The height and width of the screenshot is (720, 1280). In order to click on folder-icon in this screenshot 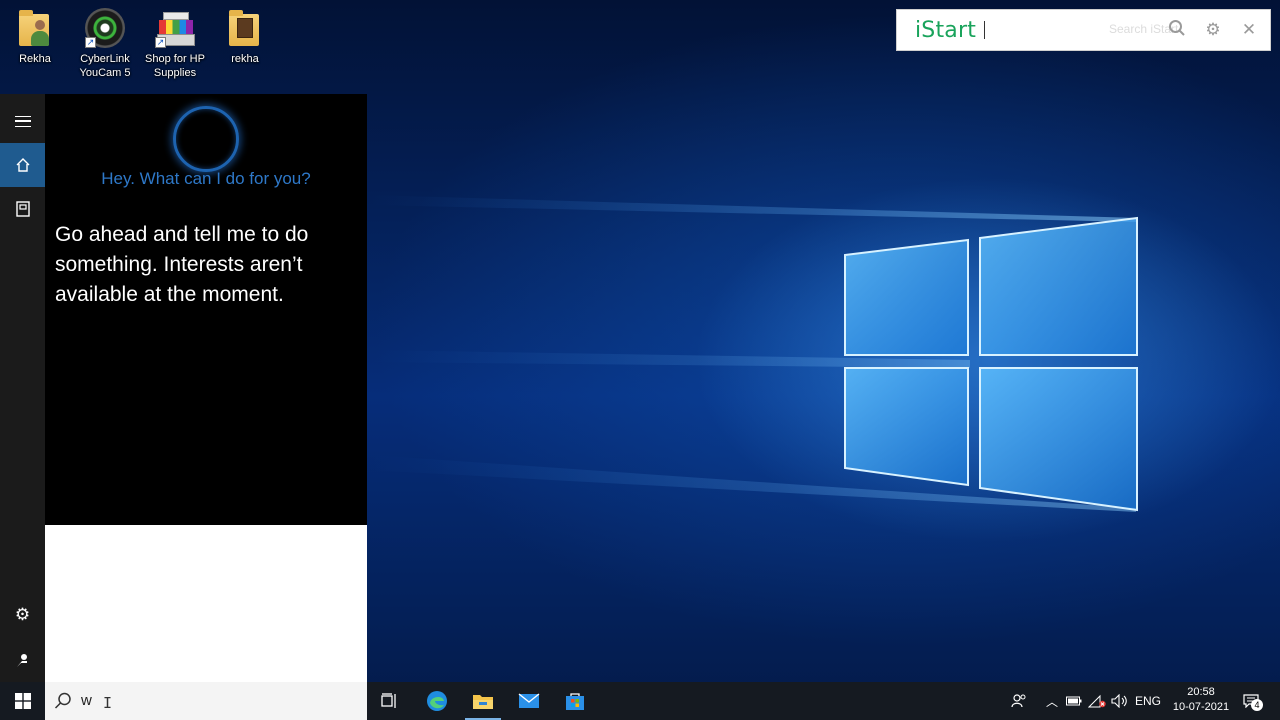, I will do `click(245, 28)`.